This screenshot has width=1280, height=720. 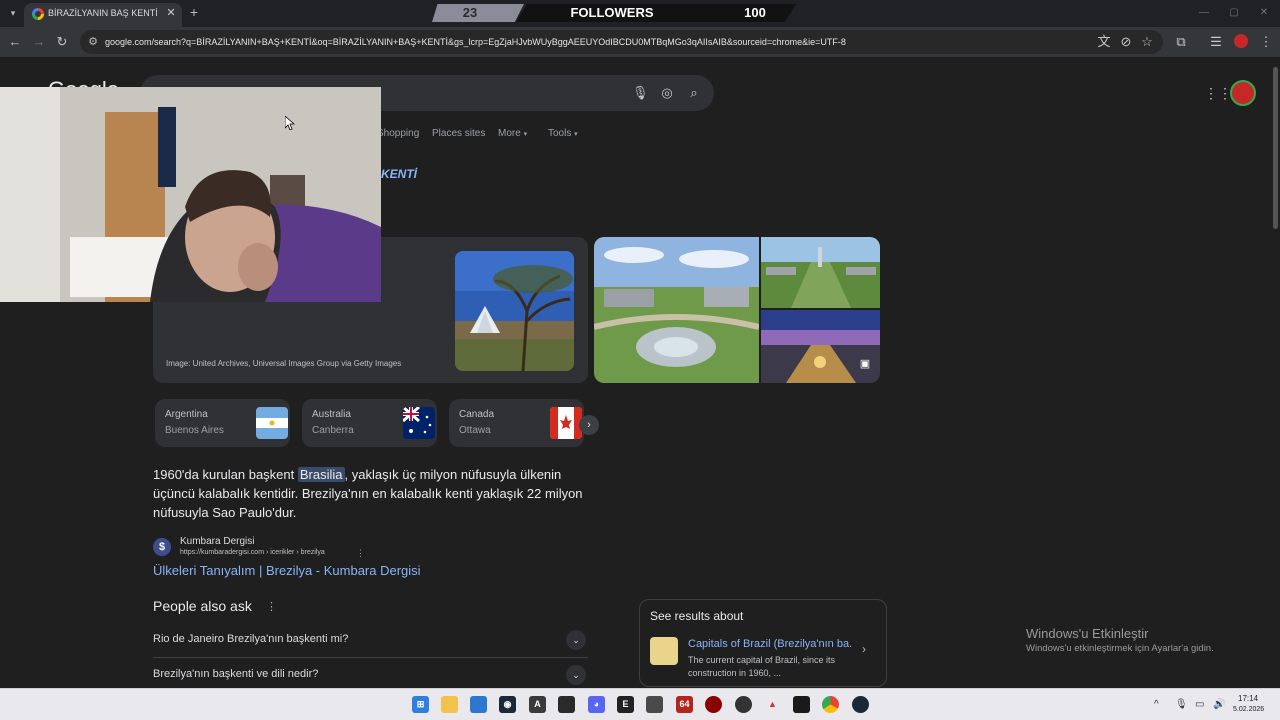 I want to click on close-window-icon: ✕, so click(x=1264, y=13).